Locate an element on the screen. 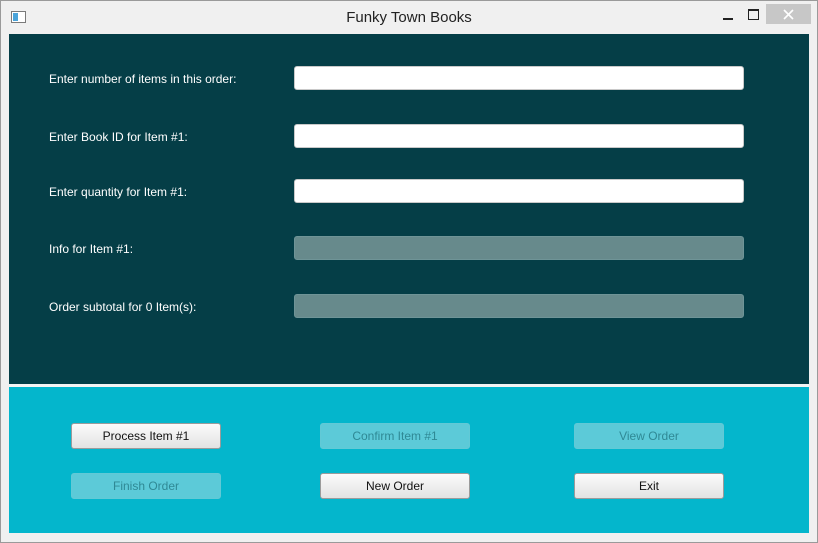 Image resolution: width=818 pixels, height=543 pixels. item-info-label: Info for Item #1: is located at coordinates (91, 249).